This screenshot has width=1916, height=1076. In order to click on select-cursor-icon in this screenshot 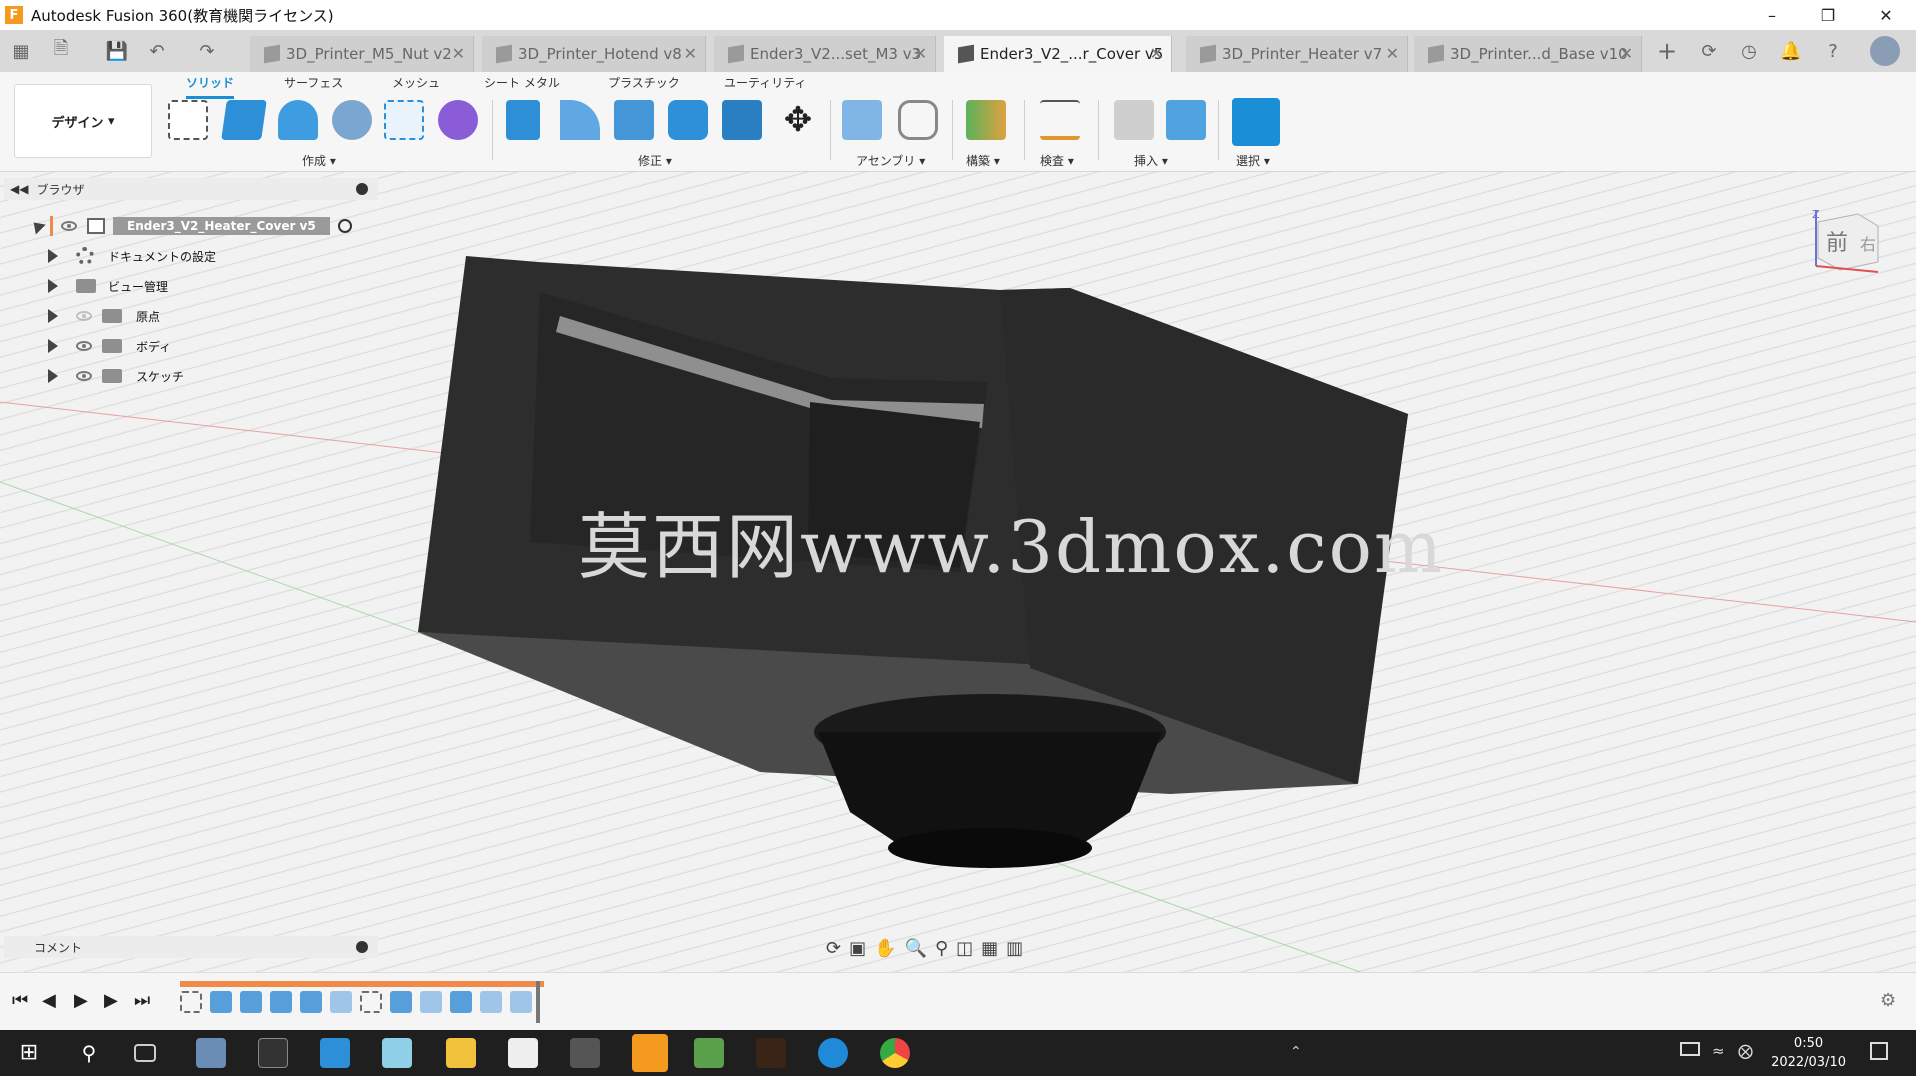, I will do `click(1256, 122)`.